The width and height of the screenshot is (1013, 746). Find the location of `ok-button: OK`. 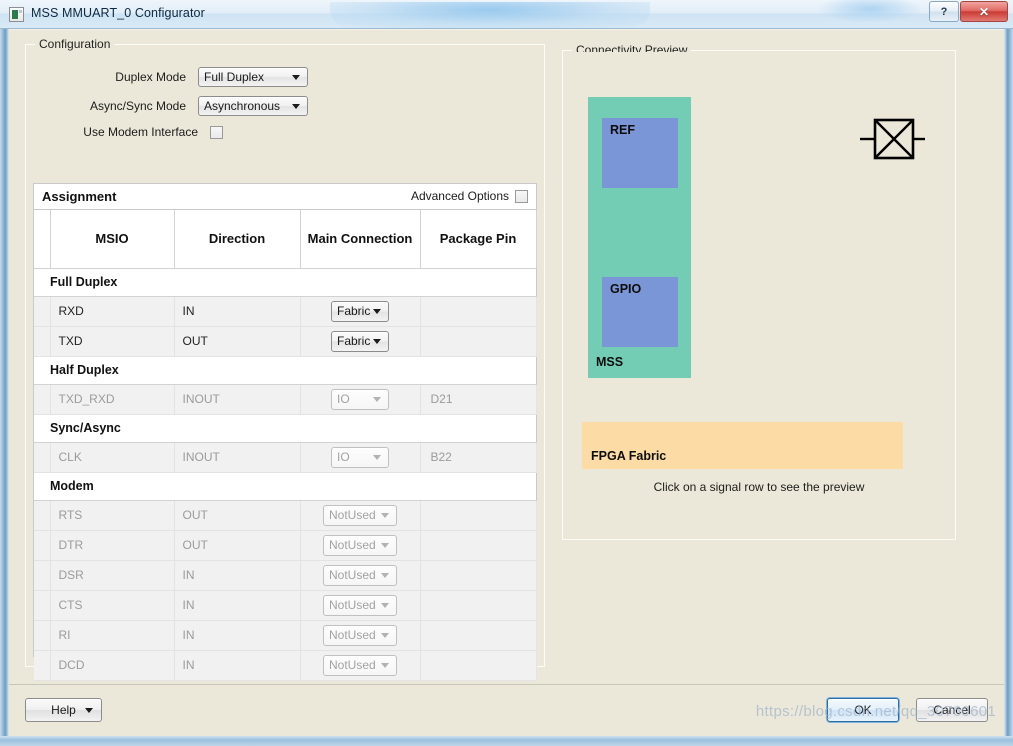

ok-button: OK is located at coordinates (863, 710).